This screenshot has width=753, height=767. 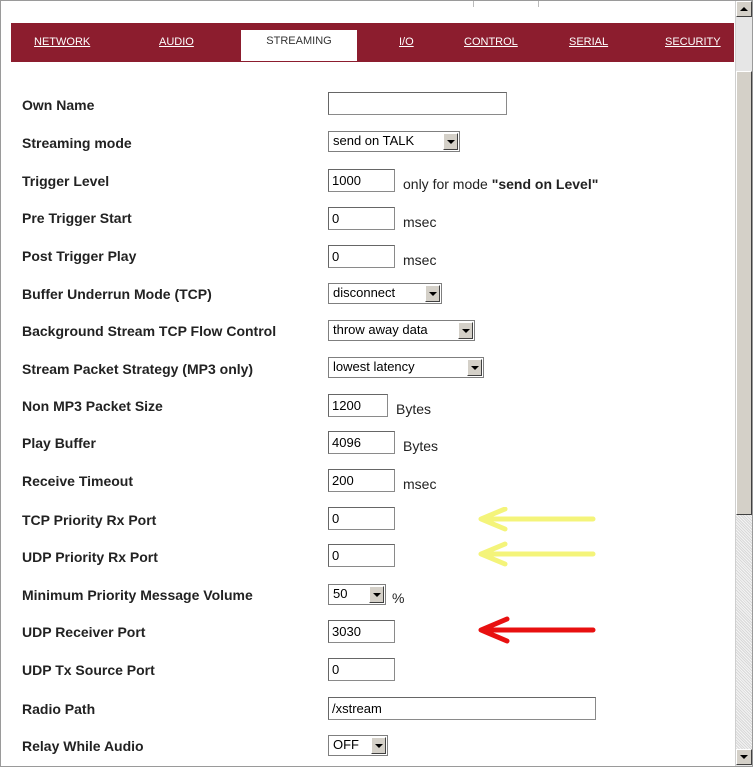 What do you see at coordinates (62, 42) in the screenshot?
I see `tab-network: NETWORK` at bounding box center [62, 42].